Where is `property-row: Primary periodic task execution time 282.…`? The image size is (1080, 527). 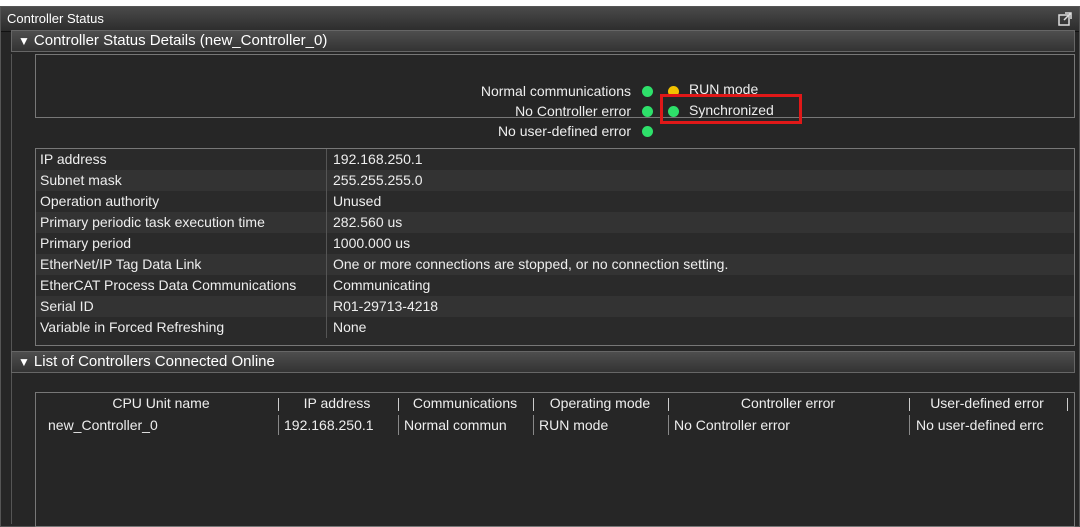 property-row: Primary periodic task execution time 282.… is located at coordinates (555, 222).